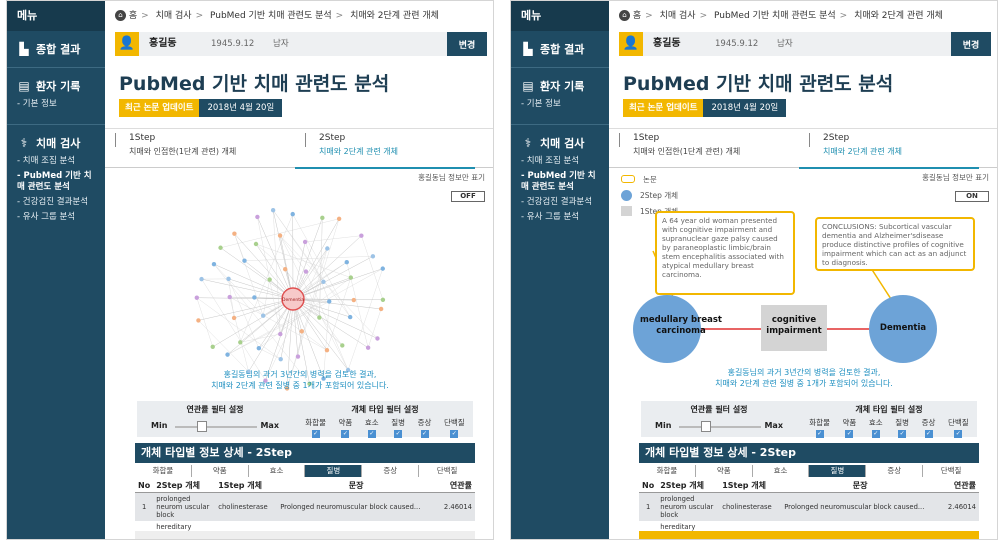 This screenshot has height=540, width=1000. What do you see at coordinates (667, 43) in the screenshot?
I see `patient-name: 홍길동` at bounding box center [667, 43].